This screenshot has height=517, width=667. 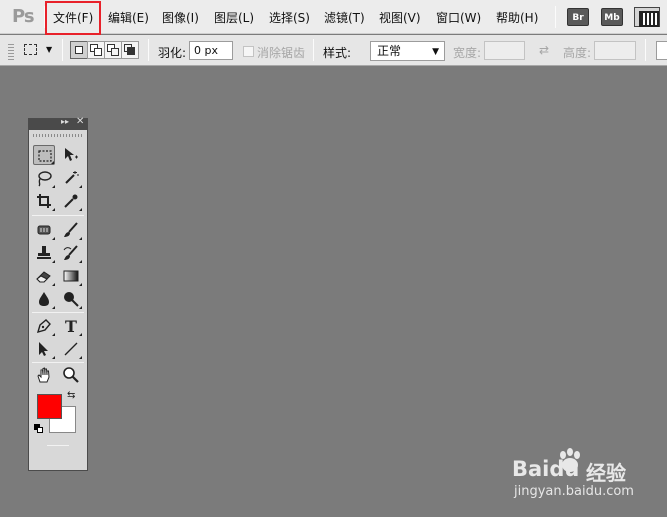 What do you see at coordinates (234, 18) in the screenshot?
I see `menu-layer: 图层(L)` at bounding box center [234, 18].